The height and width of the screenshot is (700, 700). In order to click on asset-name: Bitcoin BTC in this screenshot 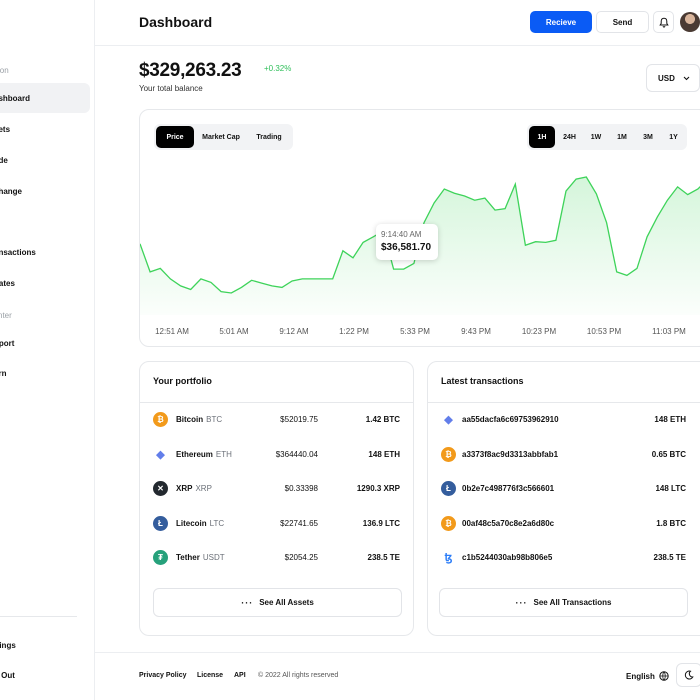, I will do `click(199, 419)`.